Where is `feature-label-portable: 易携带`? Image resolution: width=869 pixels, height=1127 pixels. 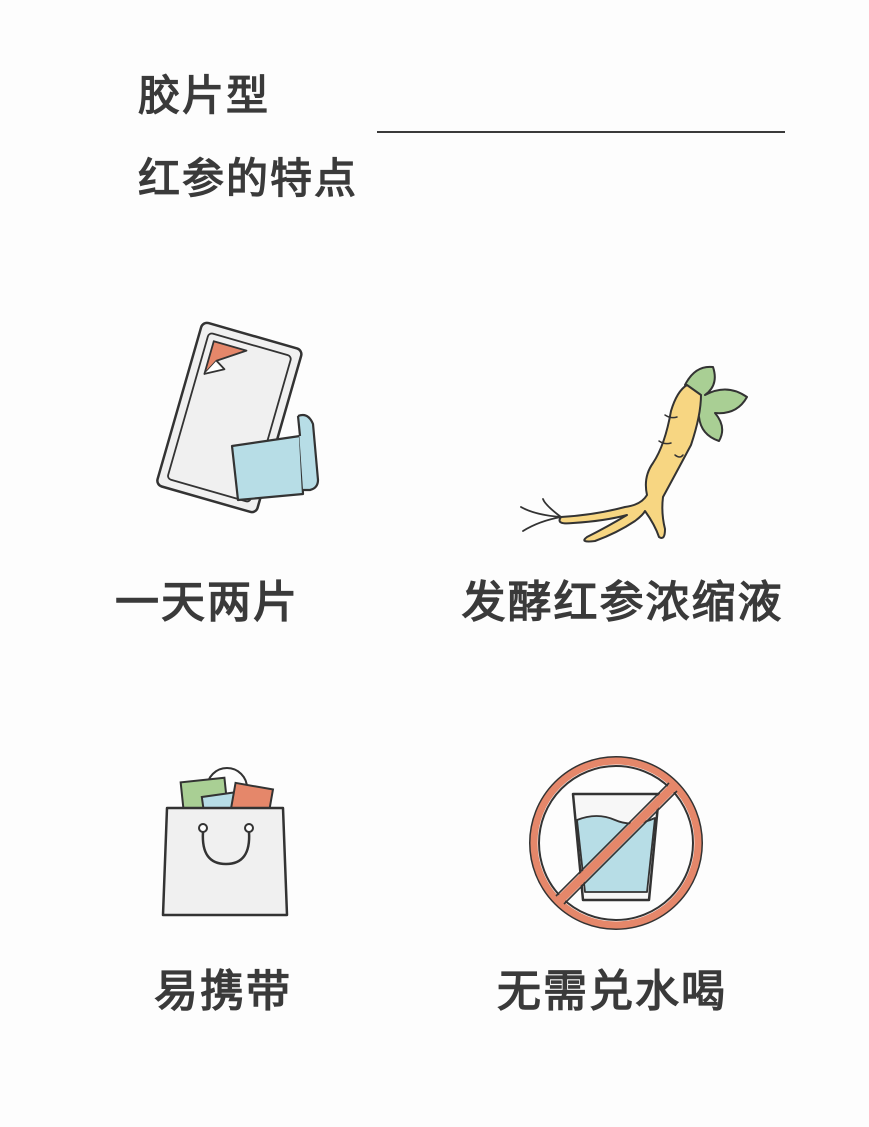 feature-label-portable: 易携带 is located at coordinates (223, 991).